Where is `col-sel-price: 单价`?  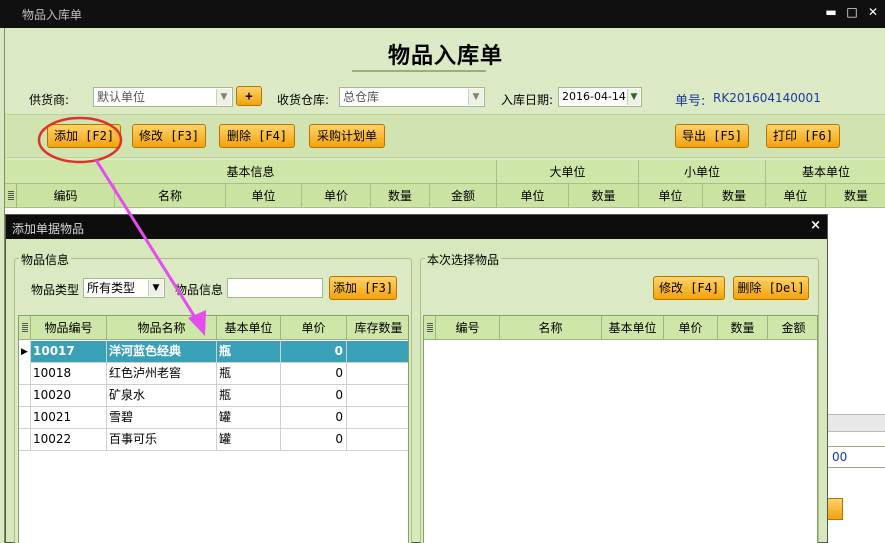 col-sel-price: 单价 is located at coordinates (691, 328).